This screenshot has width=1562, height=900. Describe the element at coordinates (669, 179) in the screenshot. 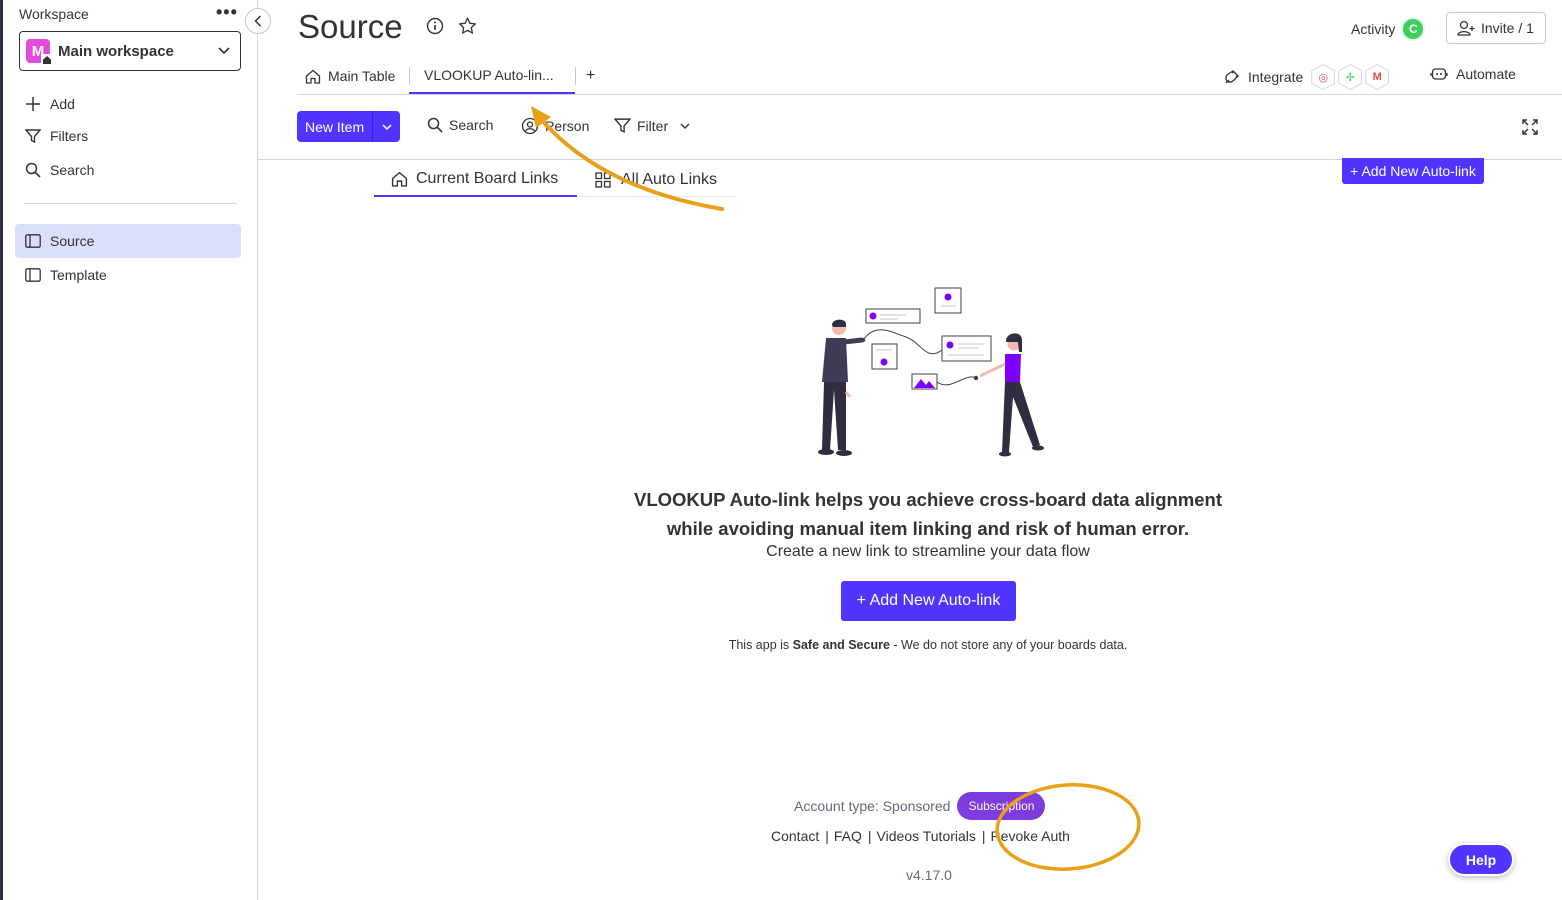

I see `tab-label: All Auto Links` at that location.